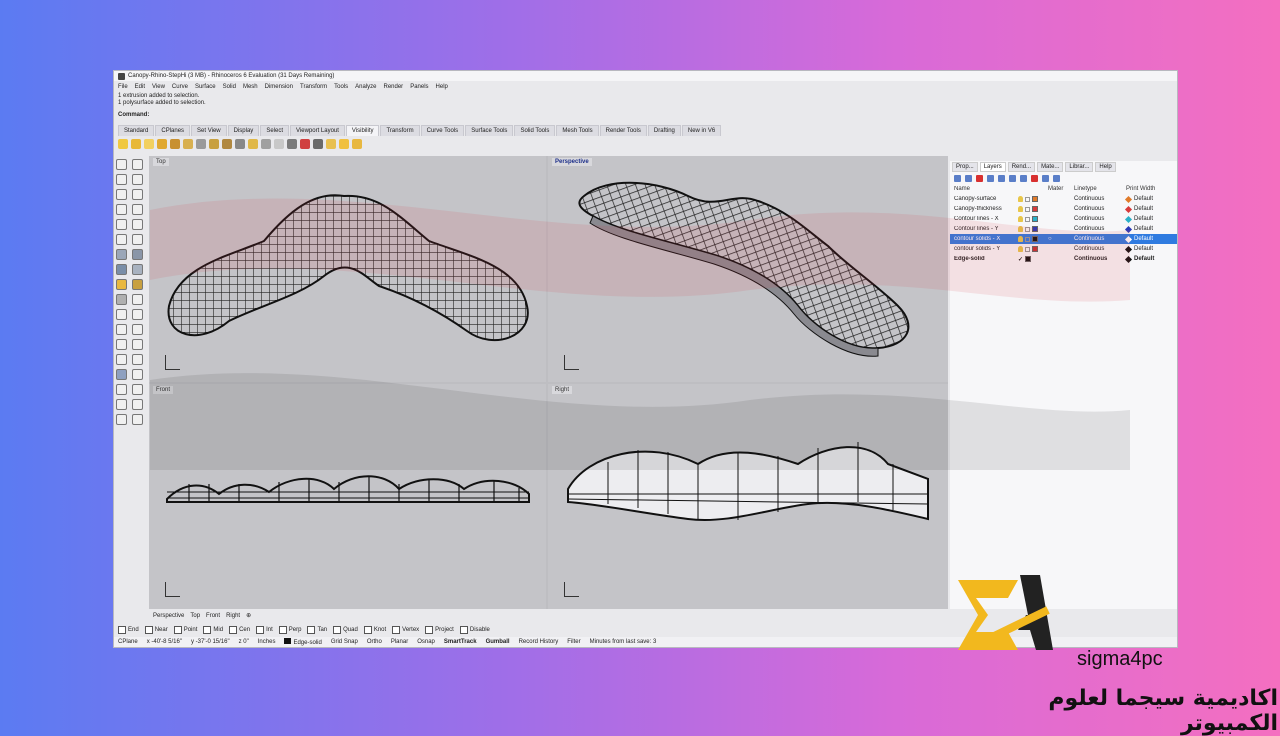 Image resolution: width=1280 pixels, height=736 pixels. Describe the element at coordinates (279, 144) in the screenshot. I see `show-in-detail-icon` at that location.